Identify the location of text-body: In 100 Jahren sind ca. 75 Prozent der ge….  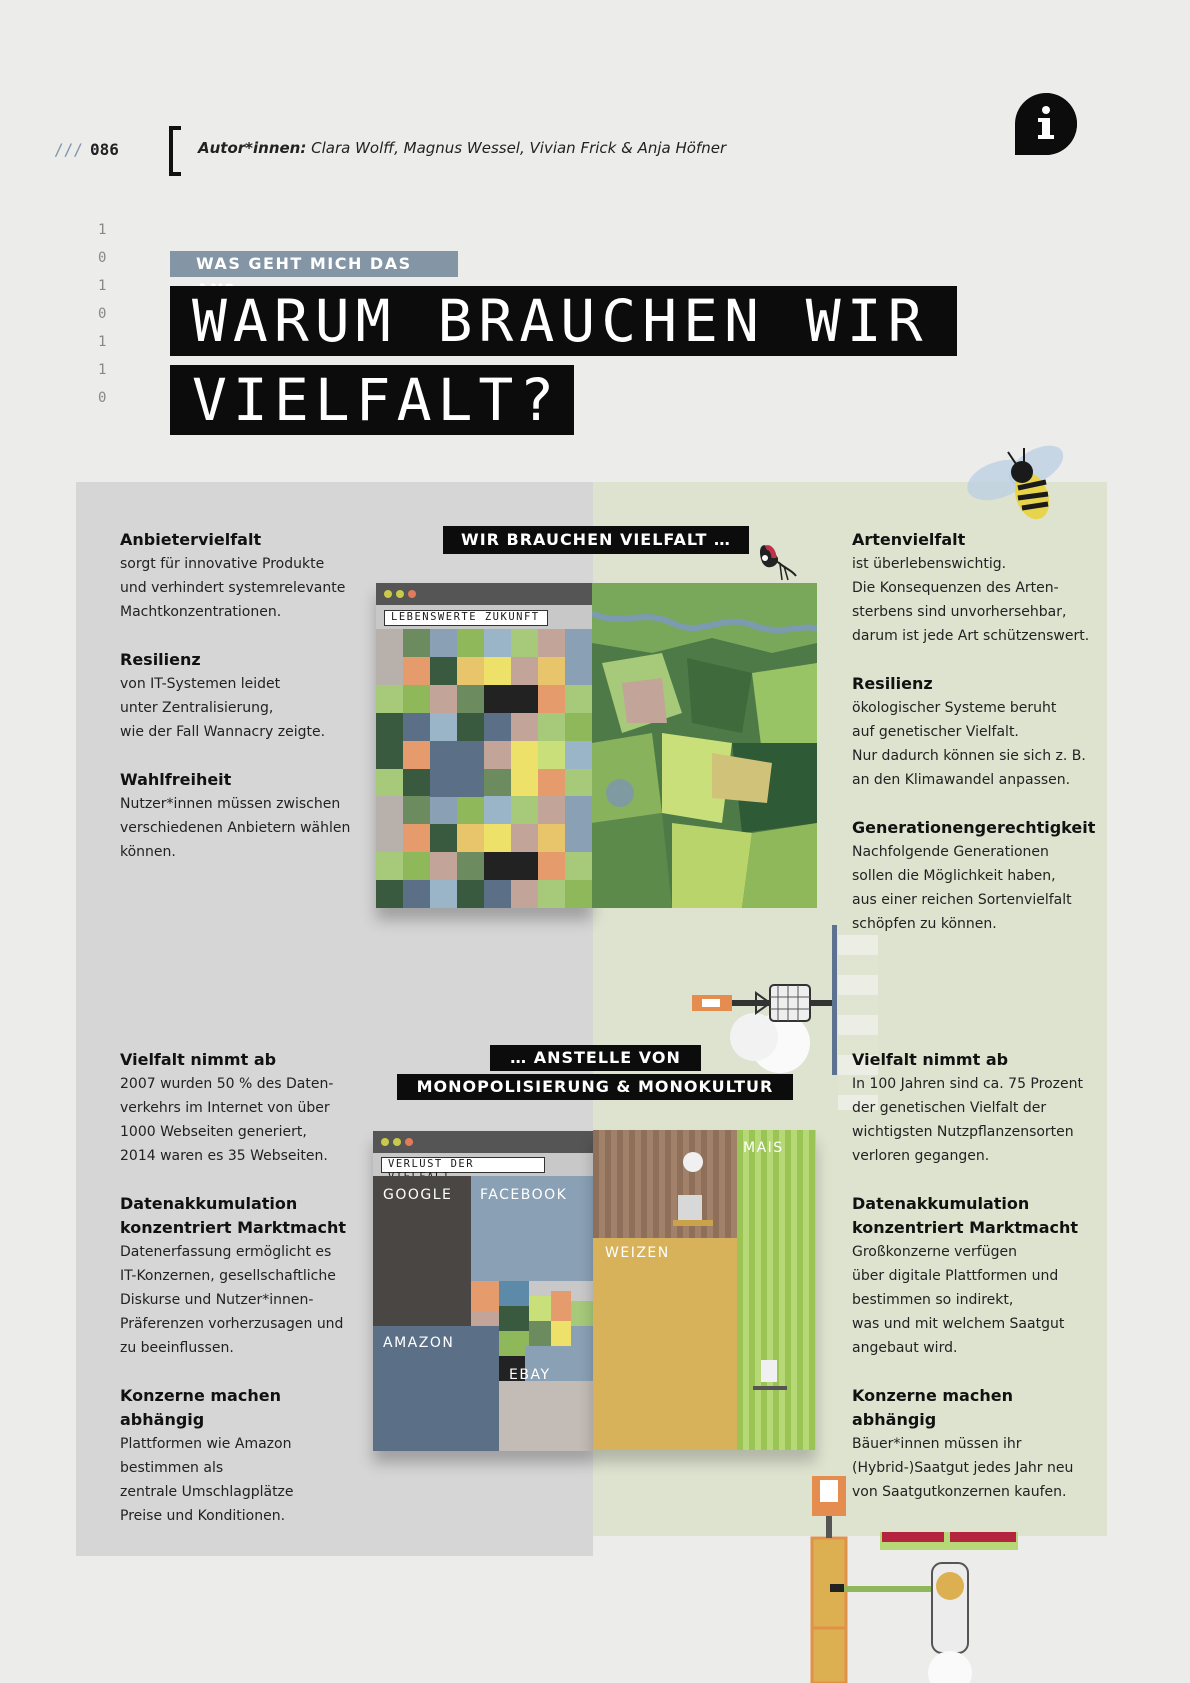
(967, 1120).